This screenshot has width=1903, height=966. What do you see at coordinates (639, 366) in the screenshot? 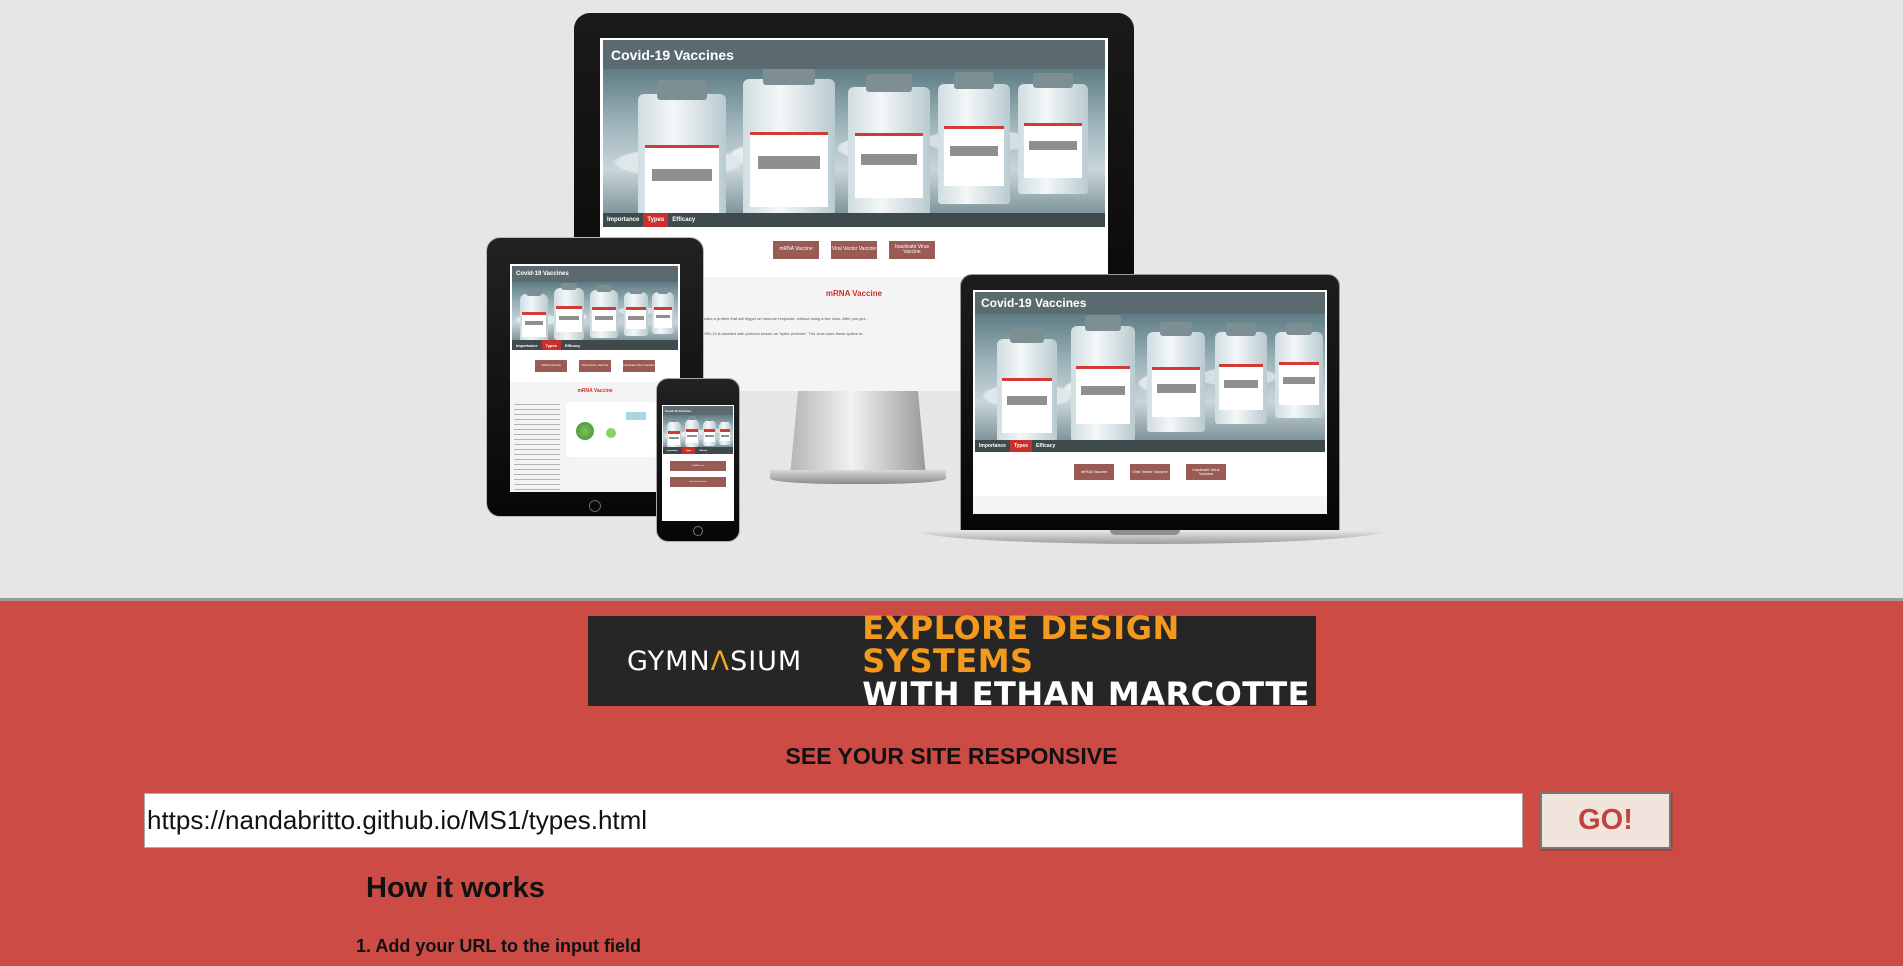
I see `tablet-inactivate-button: Inactivate Virus Vaccine` at bounding box center [639, 366].